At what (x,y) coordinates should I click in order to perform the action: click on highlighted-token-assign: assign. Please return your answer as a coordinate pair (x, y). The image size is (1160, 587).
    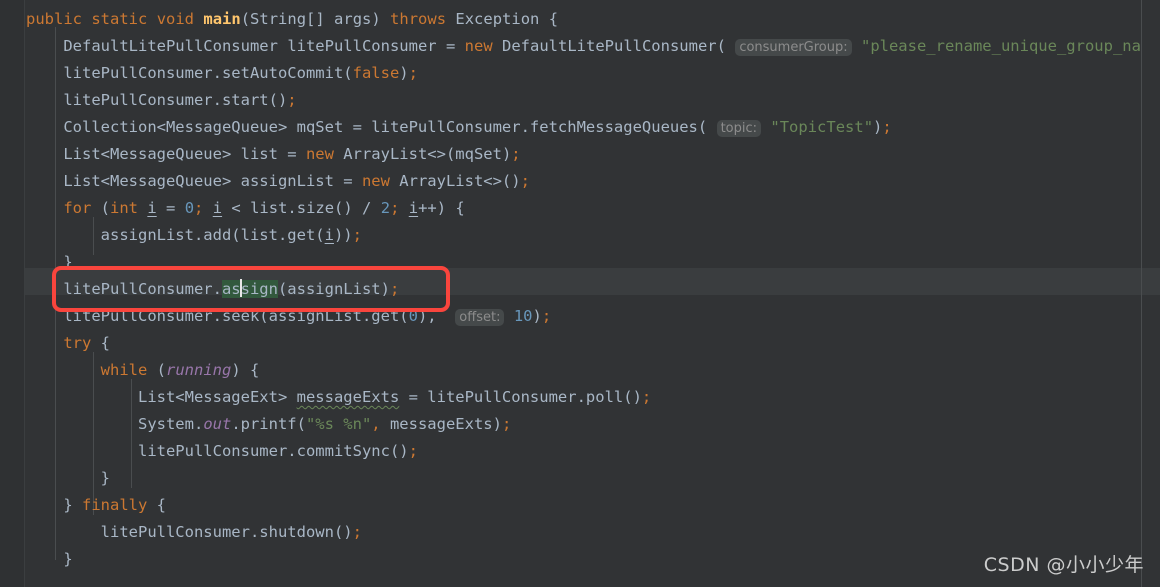
    Looking at the image, I should click on (249, 288).